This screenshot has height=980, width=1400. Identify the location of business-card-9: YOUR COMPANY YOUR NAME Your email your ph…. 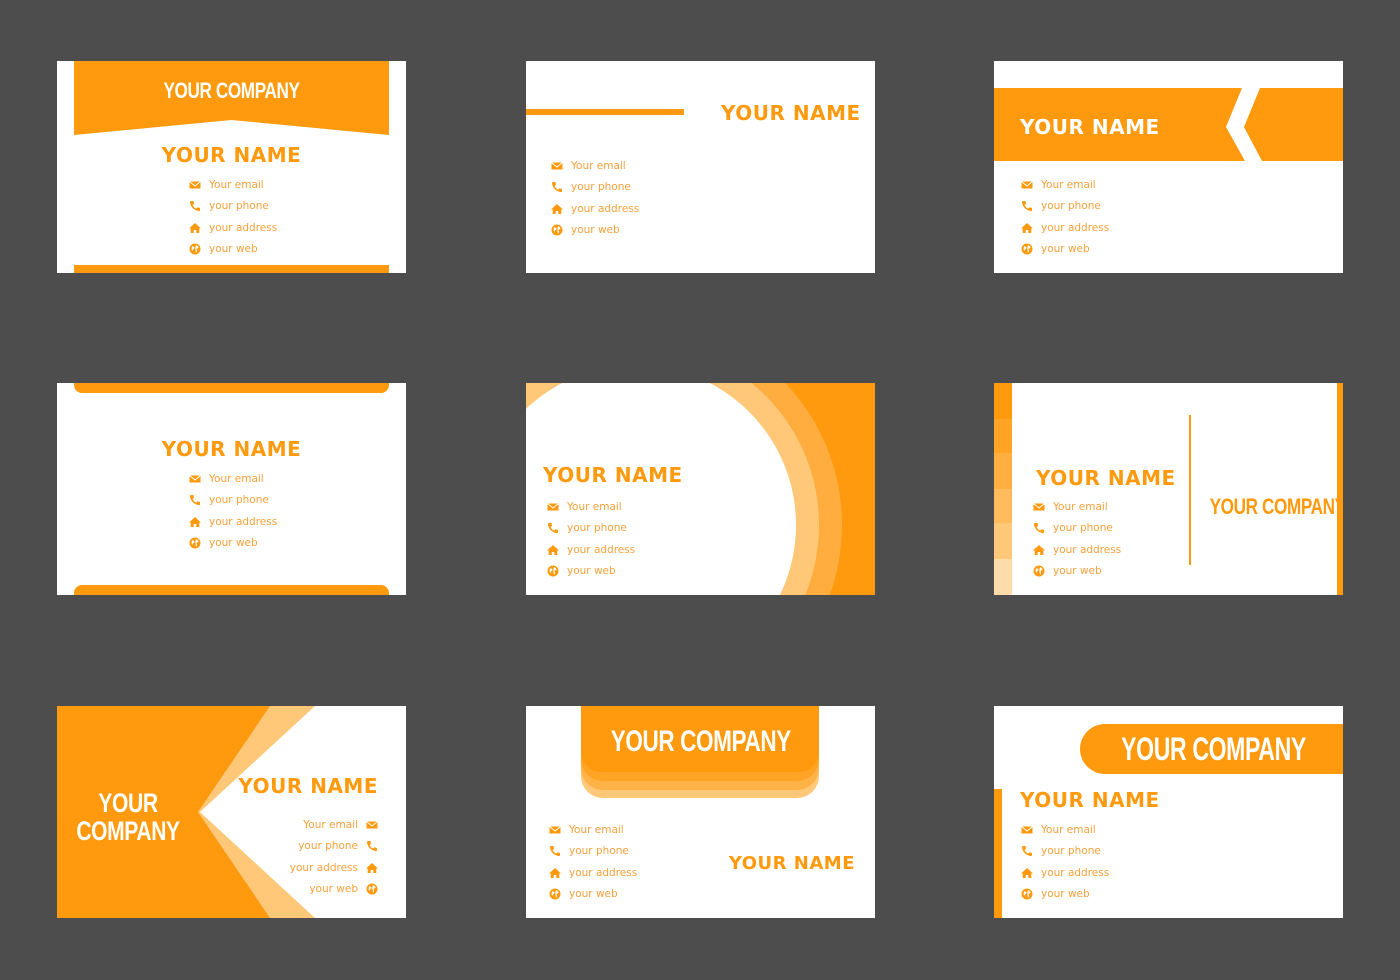
(1168, 812).